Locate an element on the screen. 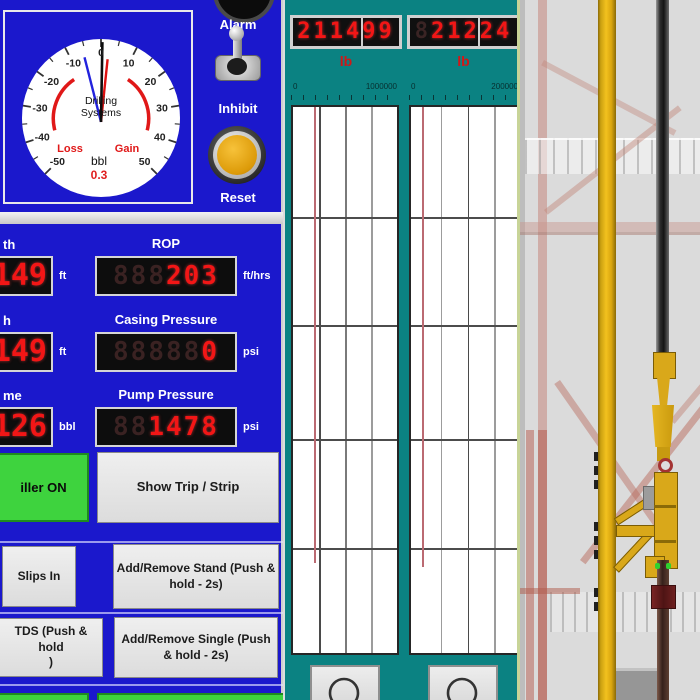  svg-text: -10 is located at coordinates (73, 64).